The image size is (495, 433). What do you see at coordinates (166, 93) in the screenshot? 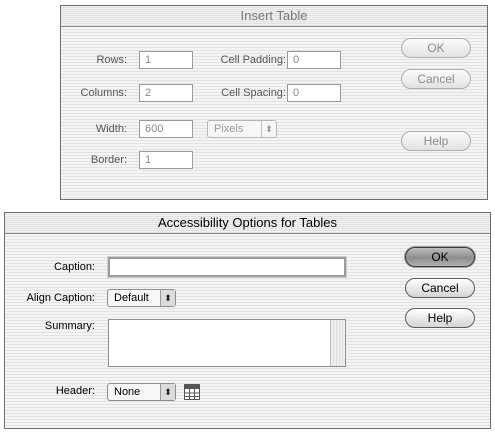
I see `columns-field: 2` at bounding box center [166, 93].